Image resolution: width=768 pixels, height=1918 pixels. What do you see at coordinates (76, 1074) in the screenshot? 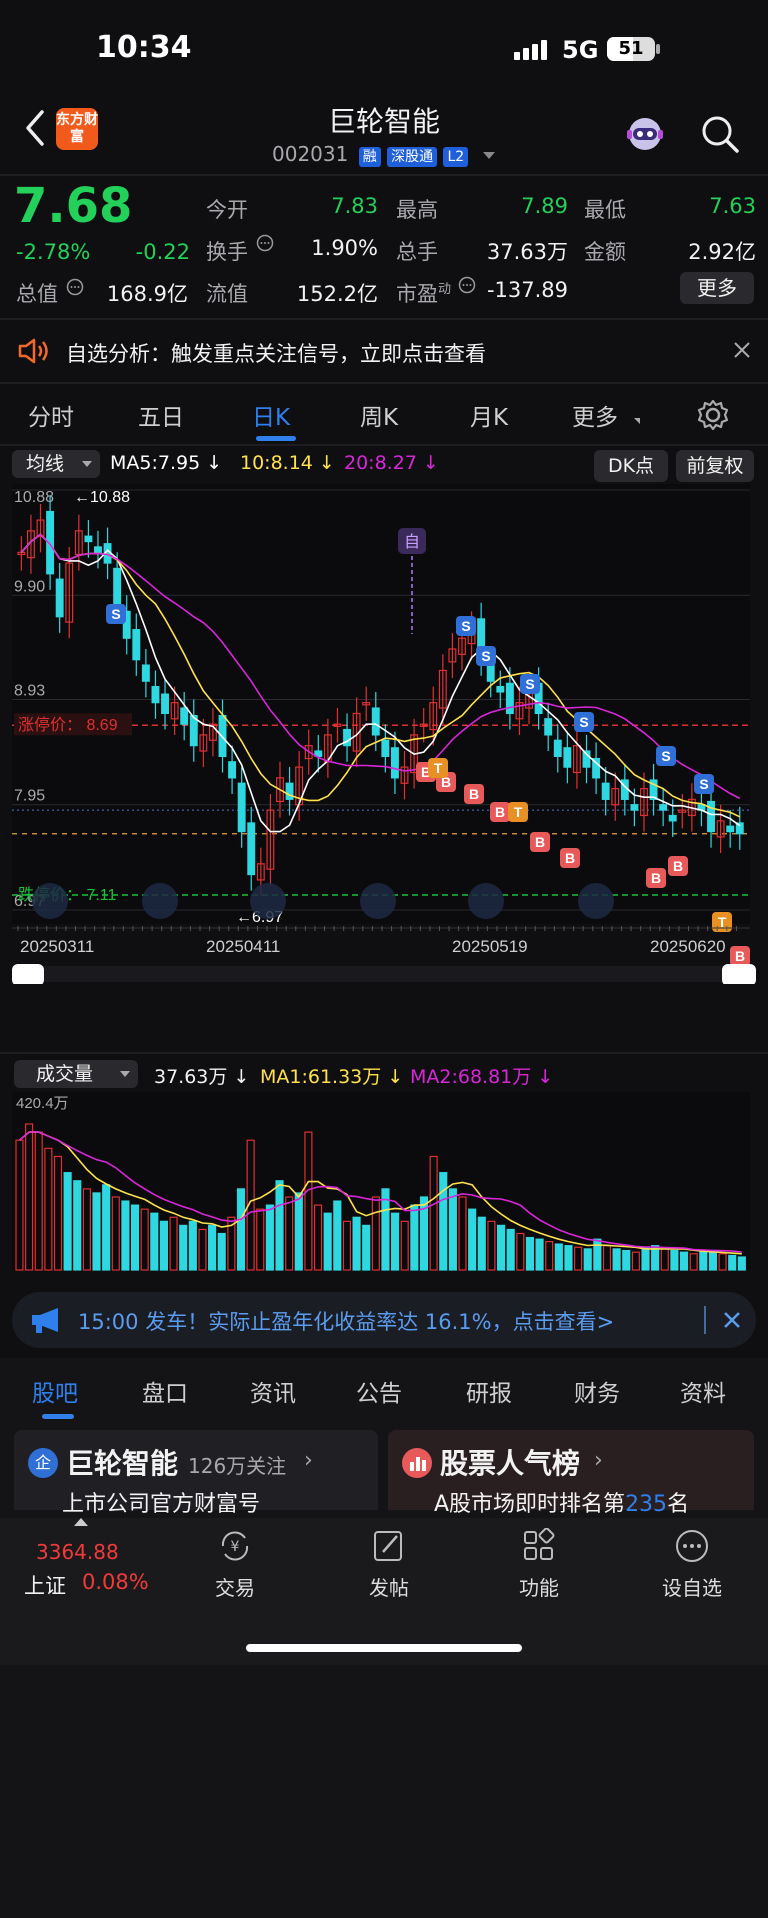
I see `volume-indicator-selector: 成交量` at bounding box center [76, 1074].